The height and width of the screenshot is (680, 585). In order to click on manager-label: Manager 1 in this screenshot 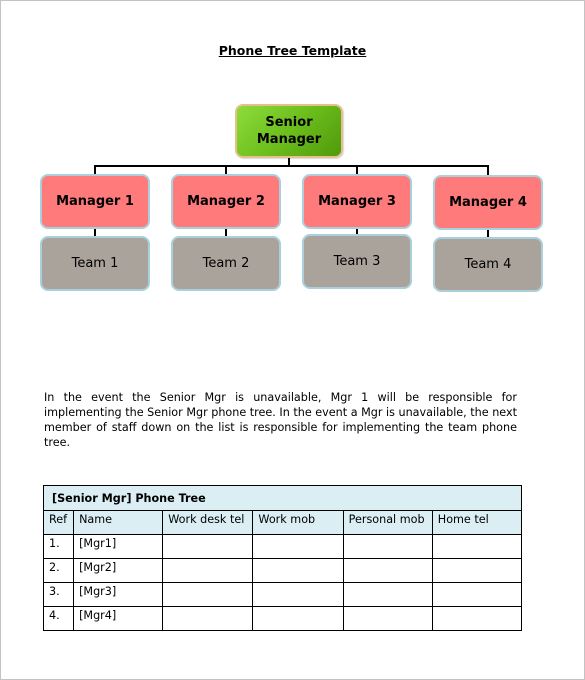, I will do `click(95, 201)`.